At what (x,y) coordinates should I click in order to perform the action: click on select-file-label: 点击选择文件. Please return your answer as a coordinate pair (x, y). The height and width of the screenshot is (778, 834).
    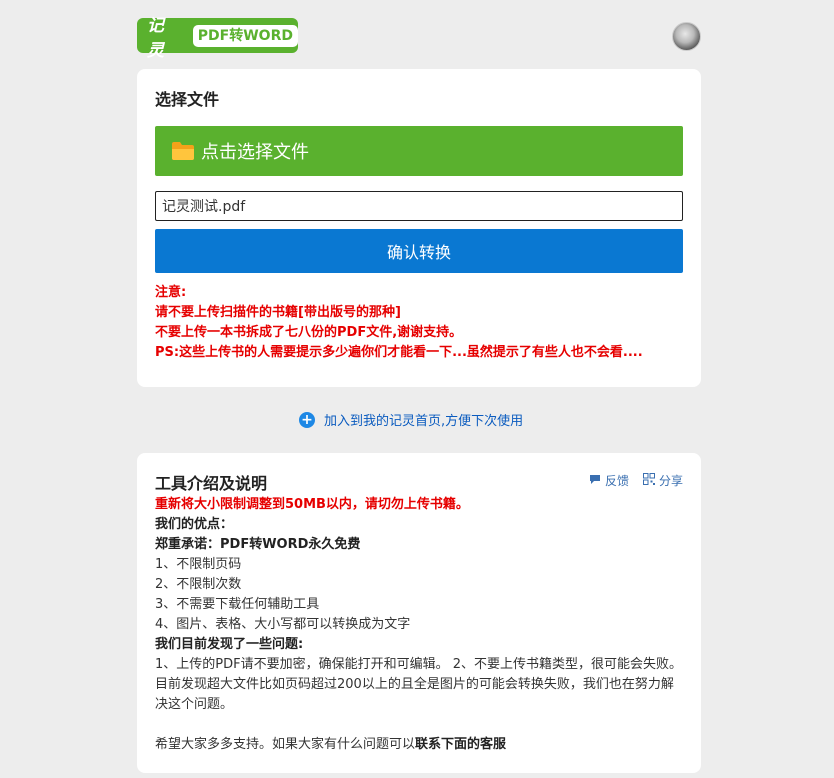
    Looking at the image, I should click on (255, 152).